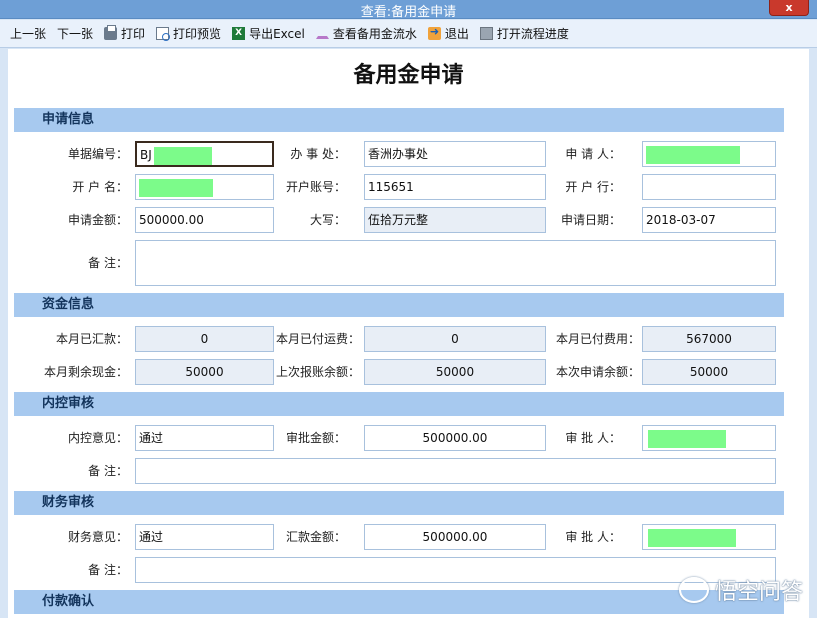 Image resolution: width=817 pixels, height=618 pixels. What do you see at coordinates (315, 438) in the screenshot?
I see `approved-amount-label: 审批金额：` at bounding box center [315, 438].